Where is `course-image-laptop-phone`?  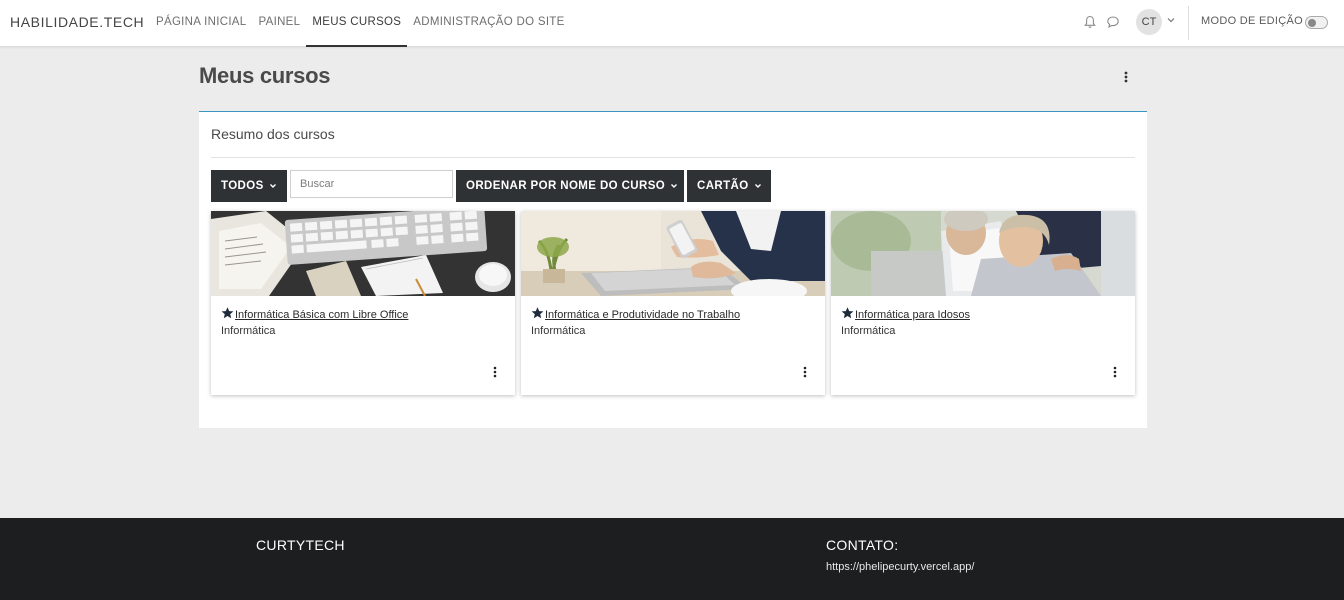 course-image-laptop-phone is located at coordinates (673, 253).